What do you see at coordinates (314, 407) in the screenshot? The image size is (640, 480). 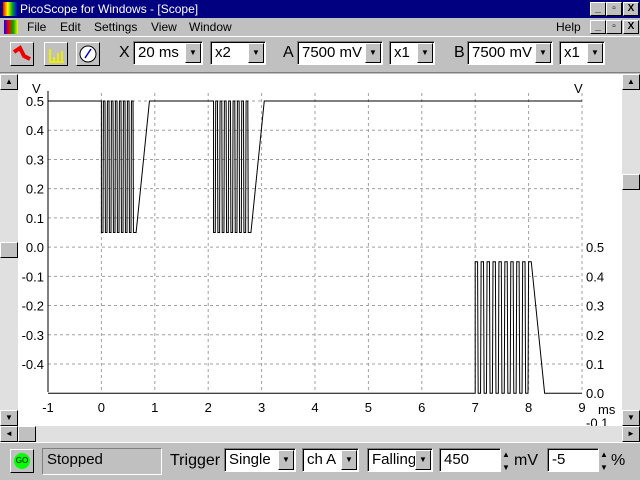 I see `x-tick-label: 4` at bounding box center [314, 407].